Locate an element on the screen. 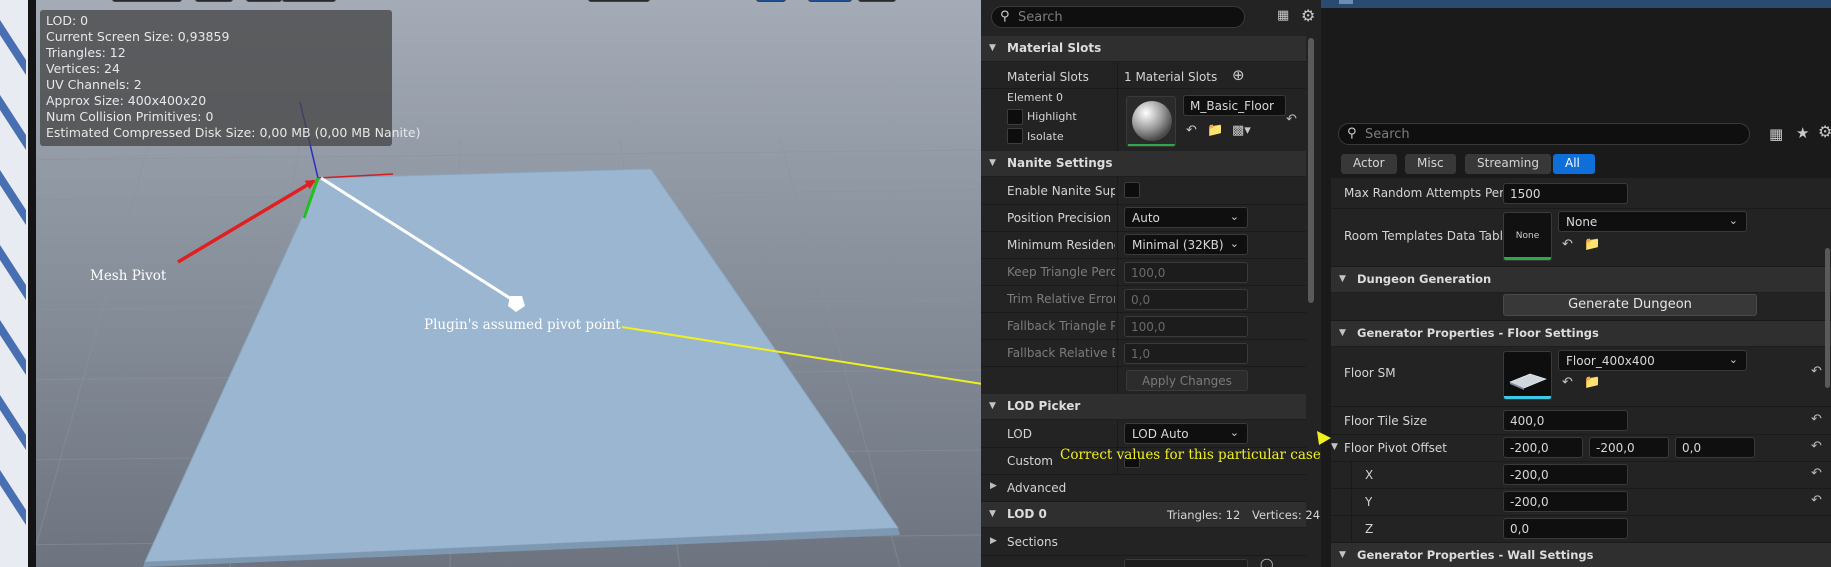 This screenshot has height=567, width=1831. nanite-row-label: Trim Relative Error is located at coordinates (1061, 299).